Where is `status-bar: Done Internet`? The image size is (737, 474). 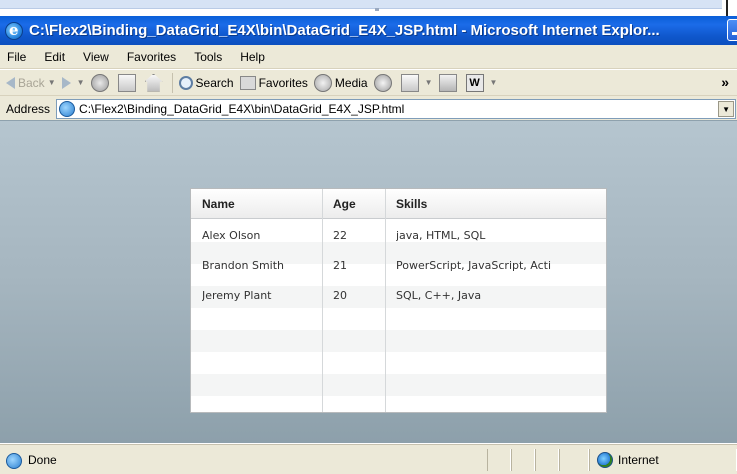 status-bar: Done Internet is located at coordinates (368, 459).